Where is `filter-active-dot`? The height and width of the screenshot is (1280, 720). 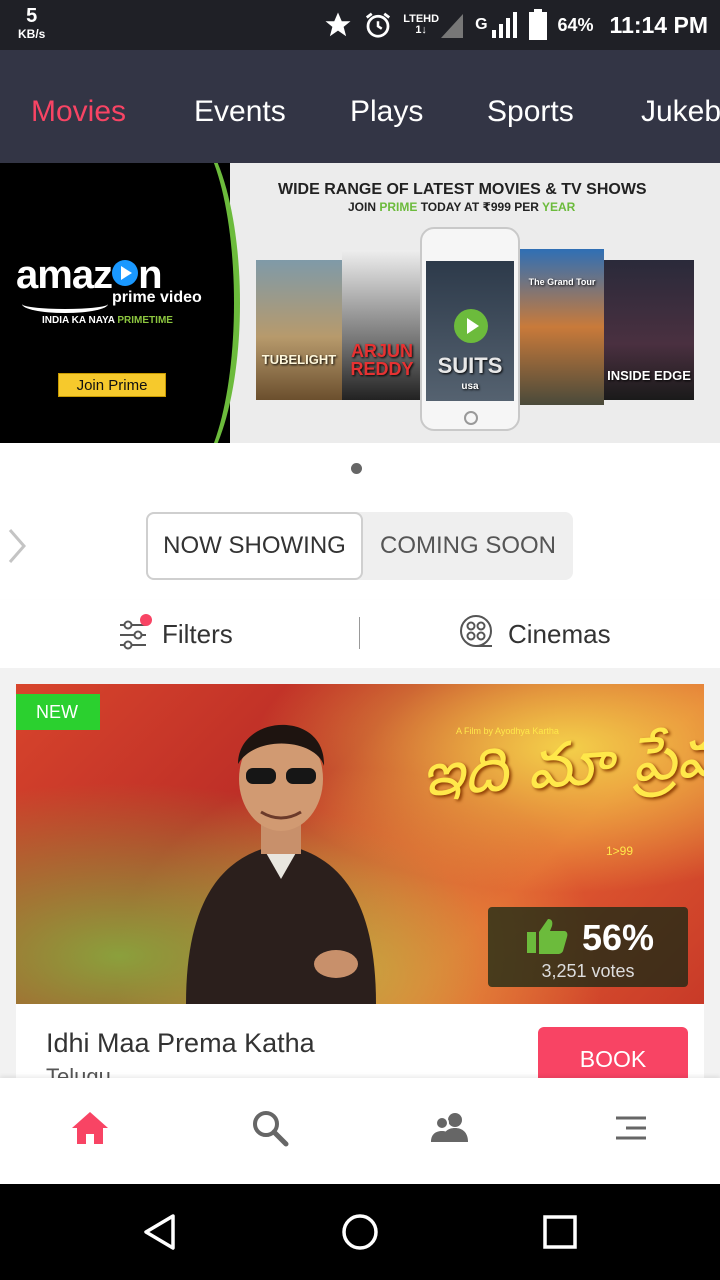
filter-active-dot is located at coordinates (146, 620).